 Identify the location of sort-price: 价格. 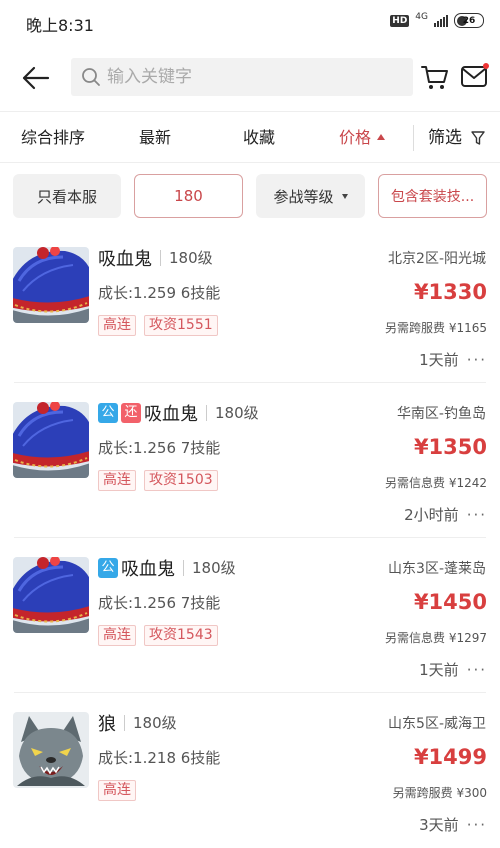
(362, 138).